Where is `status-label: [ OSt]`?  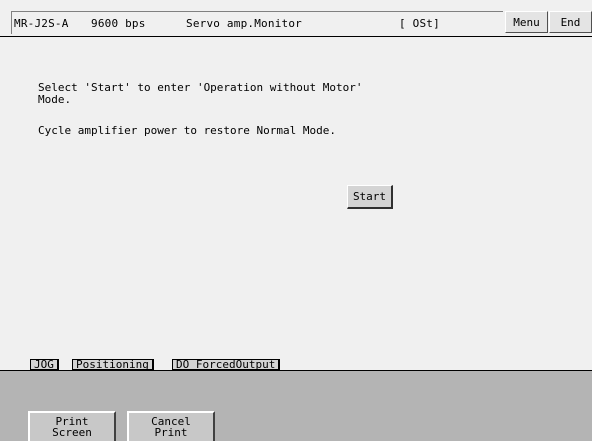
status-label: [ OSt] is located at coordinates (419, 23).